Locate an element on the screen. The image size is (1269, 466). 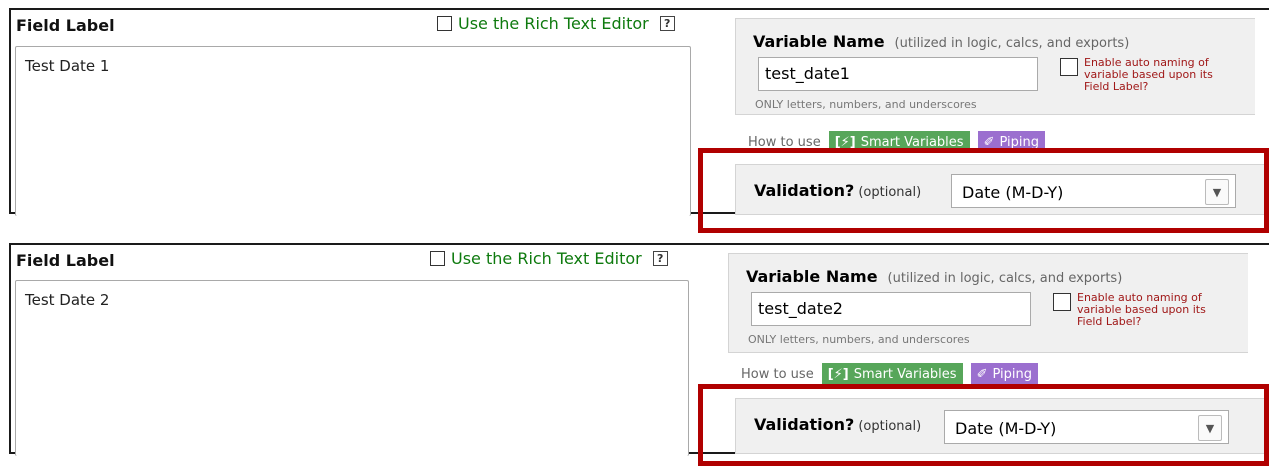
piping-button: ✐ Piping is located at coordinates (1004, 374).